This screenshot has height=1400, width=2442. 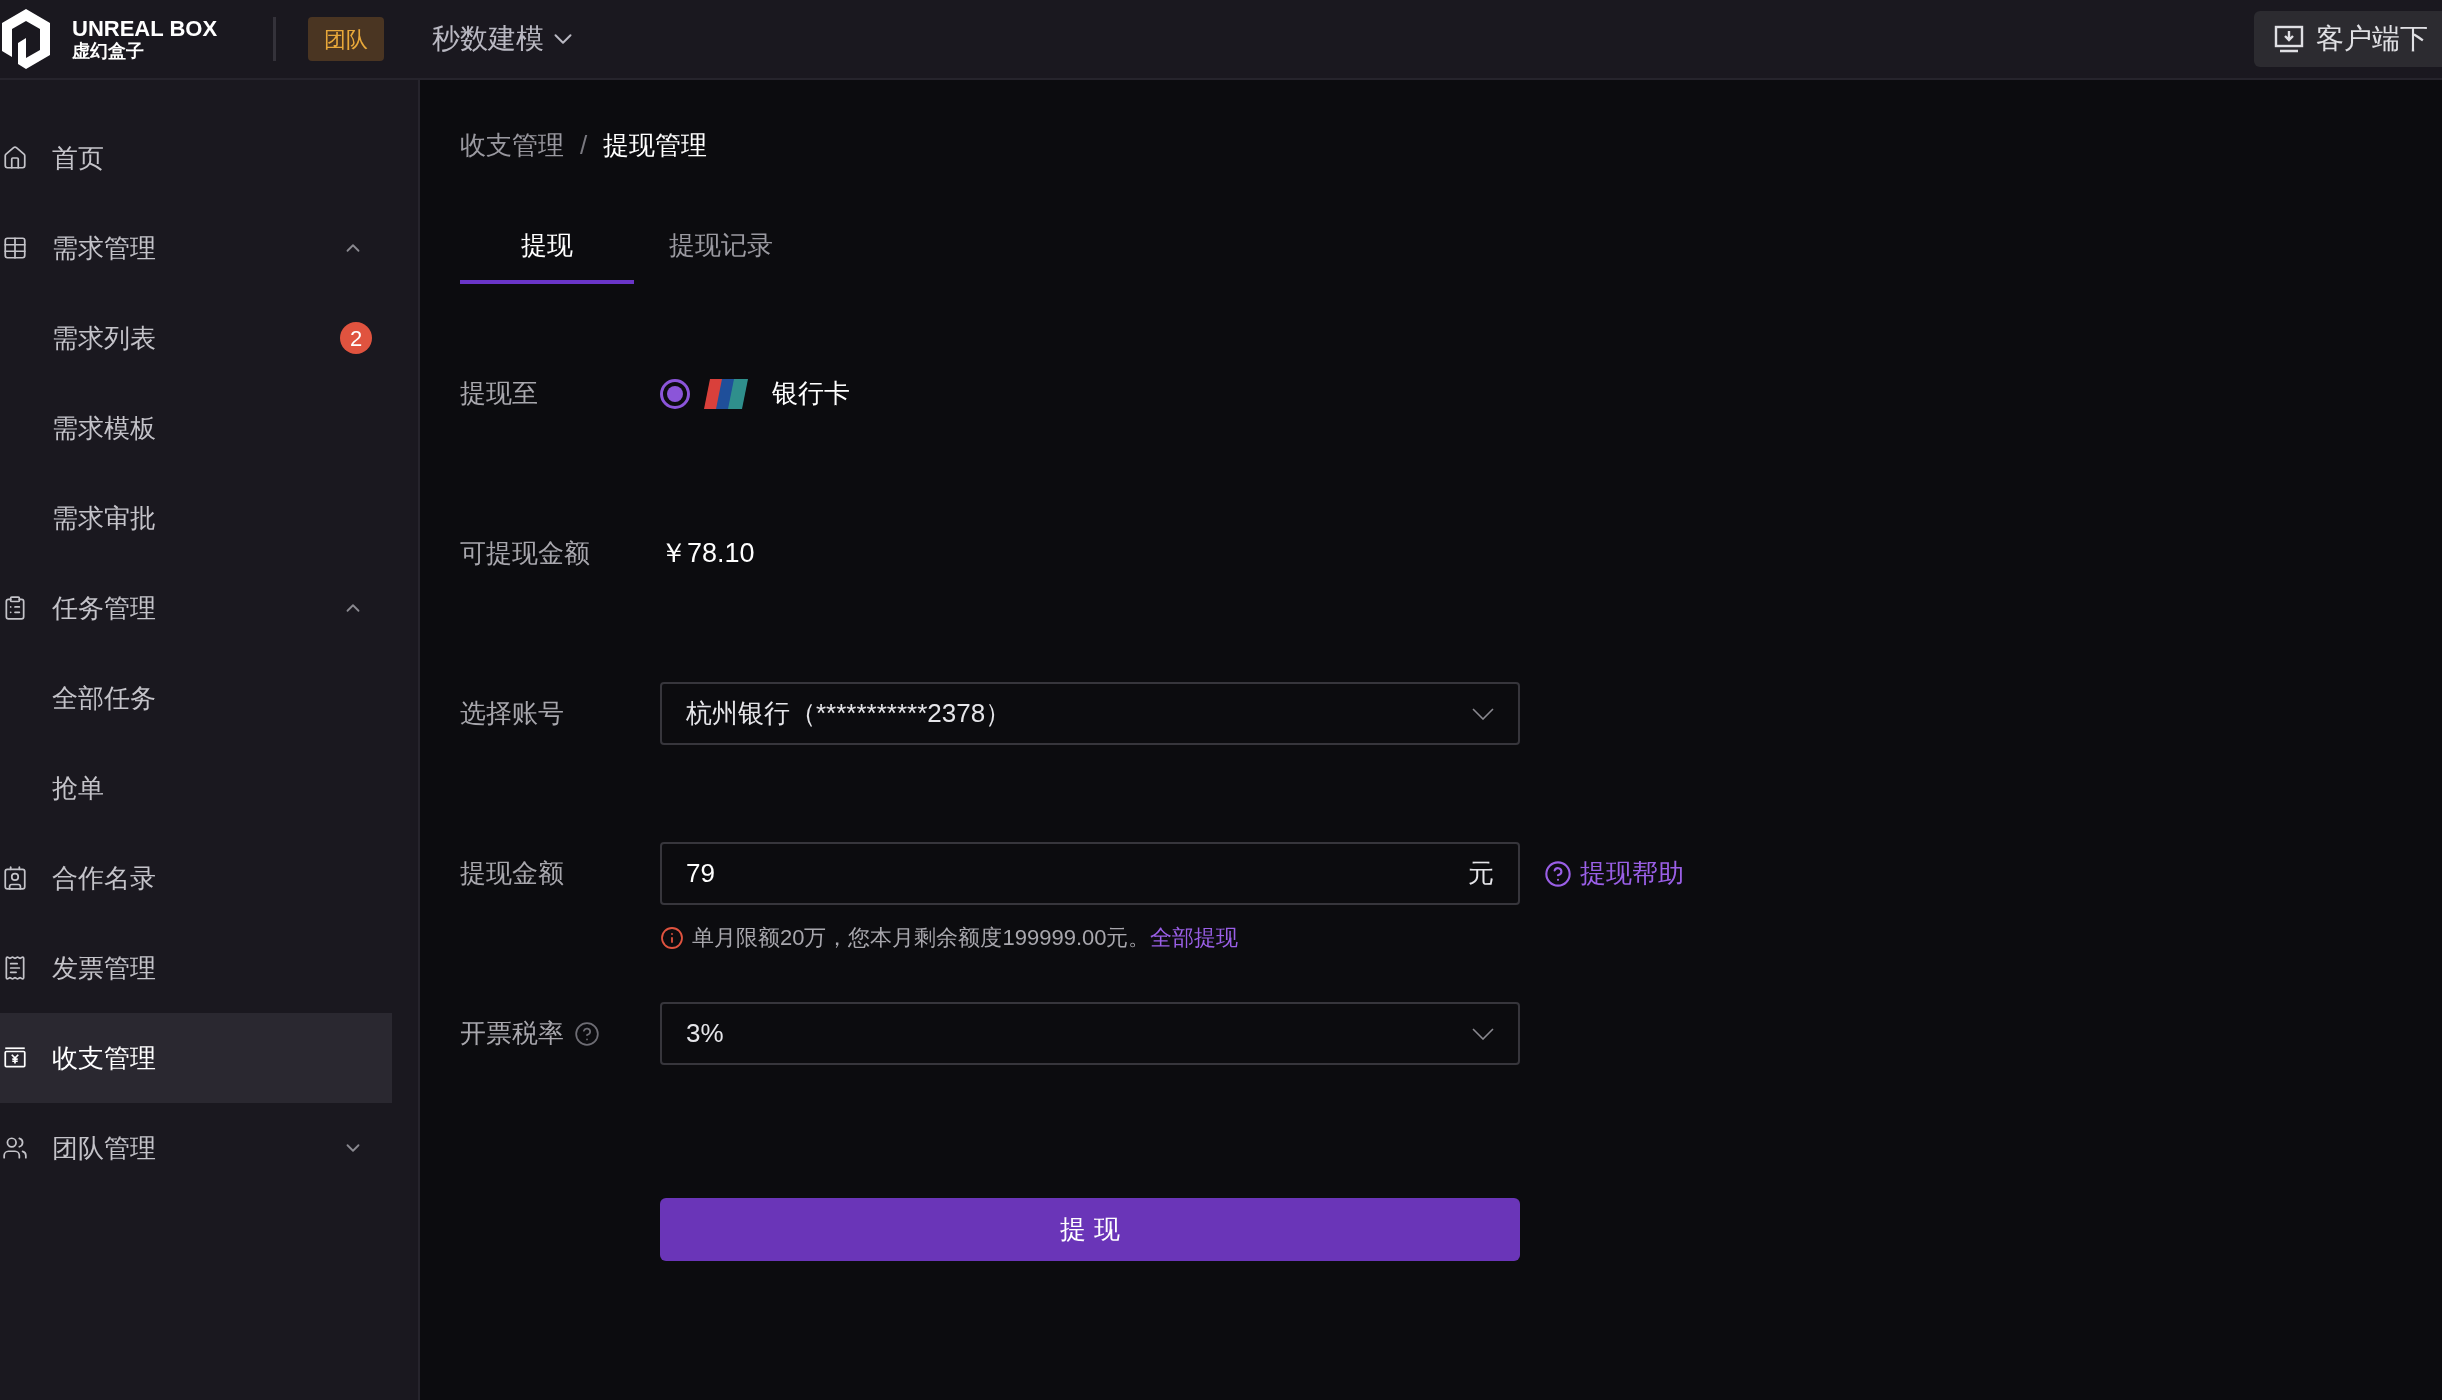 I want to click on sidebar-item: 团队管理, so click(x=196, y=1148).